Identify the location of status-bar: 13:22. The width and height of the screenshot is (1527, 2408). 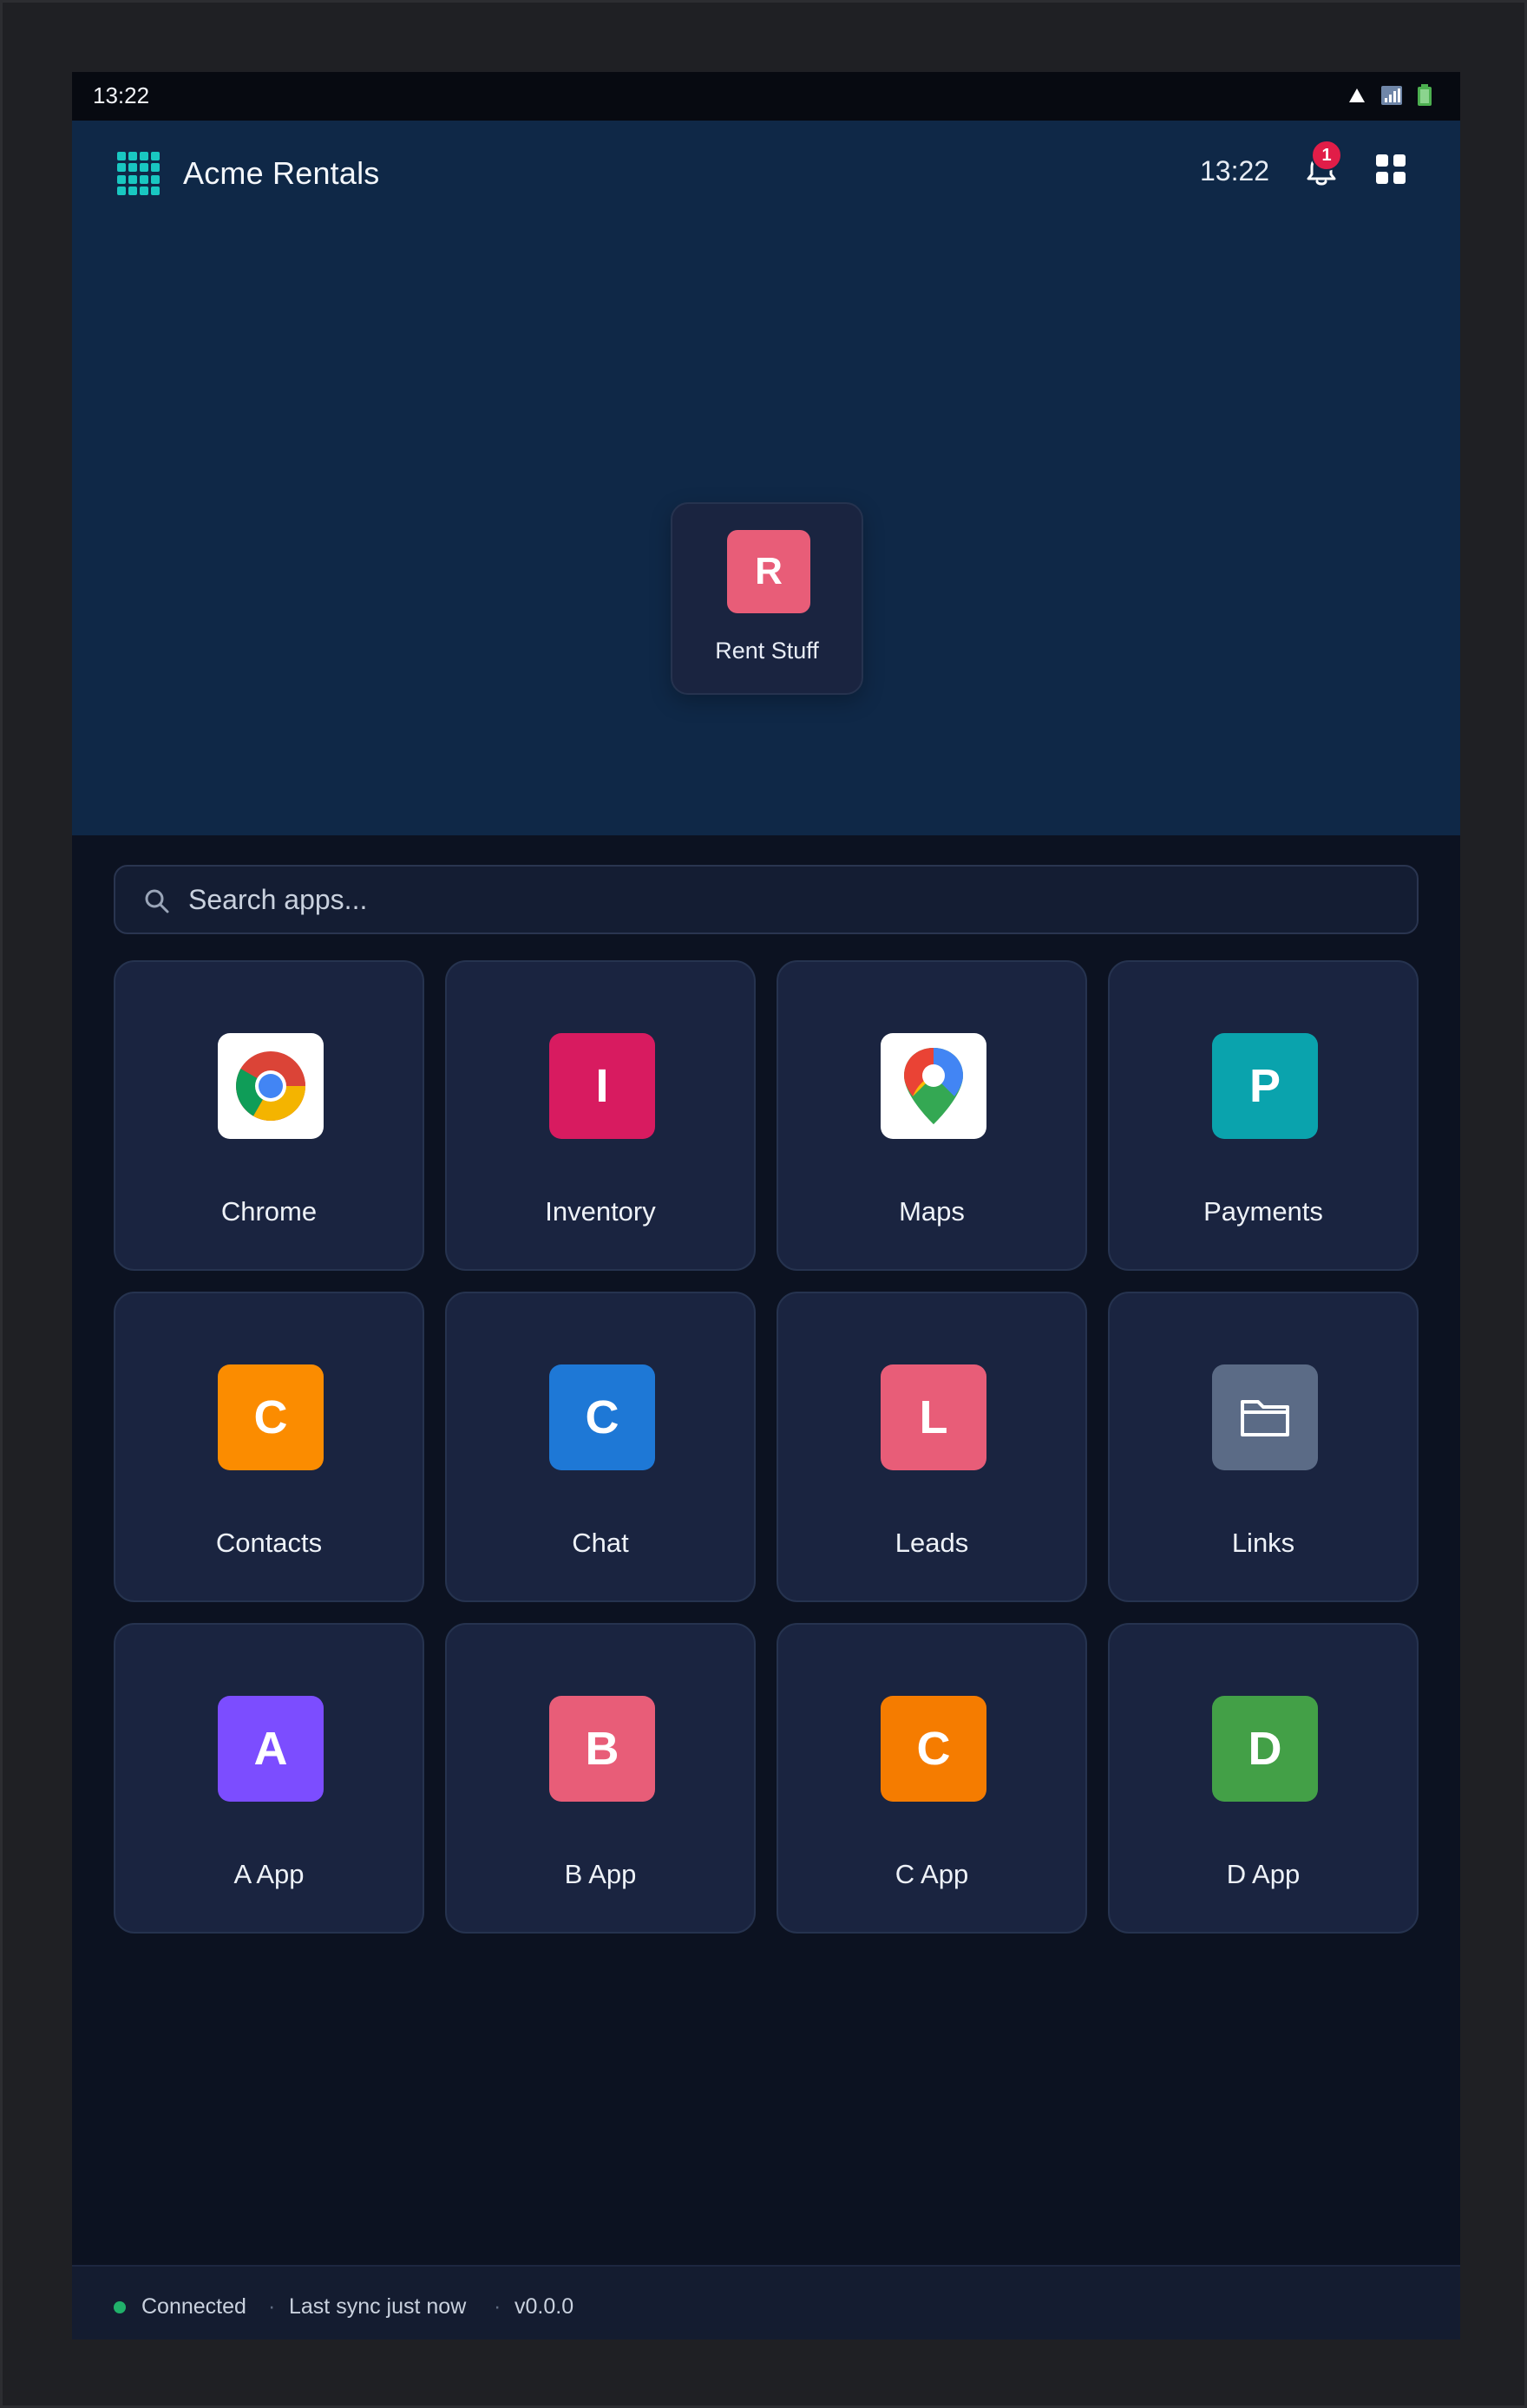
(766, 96).